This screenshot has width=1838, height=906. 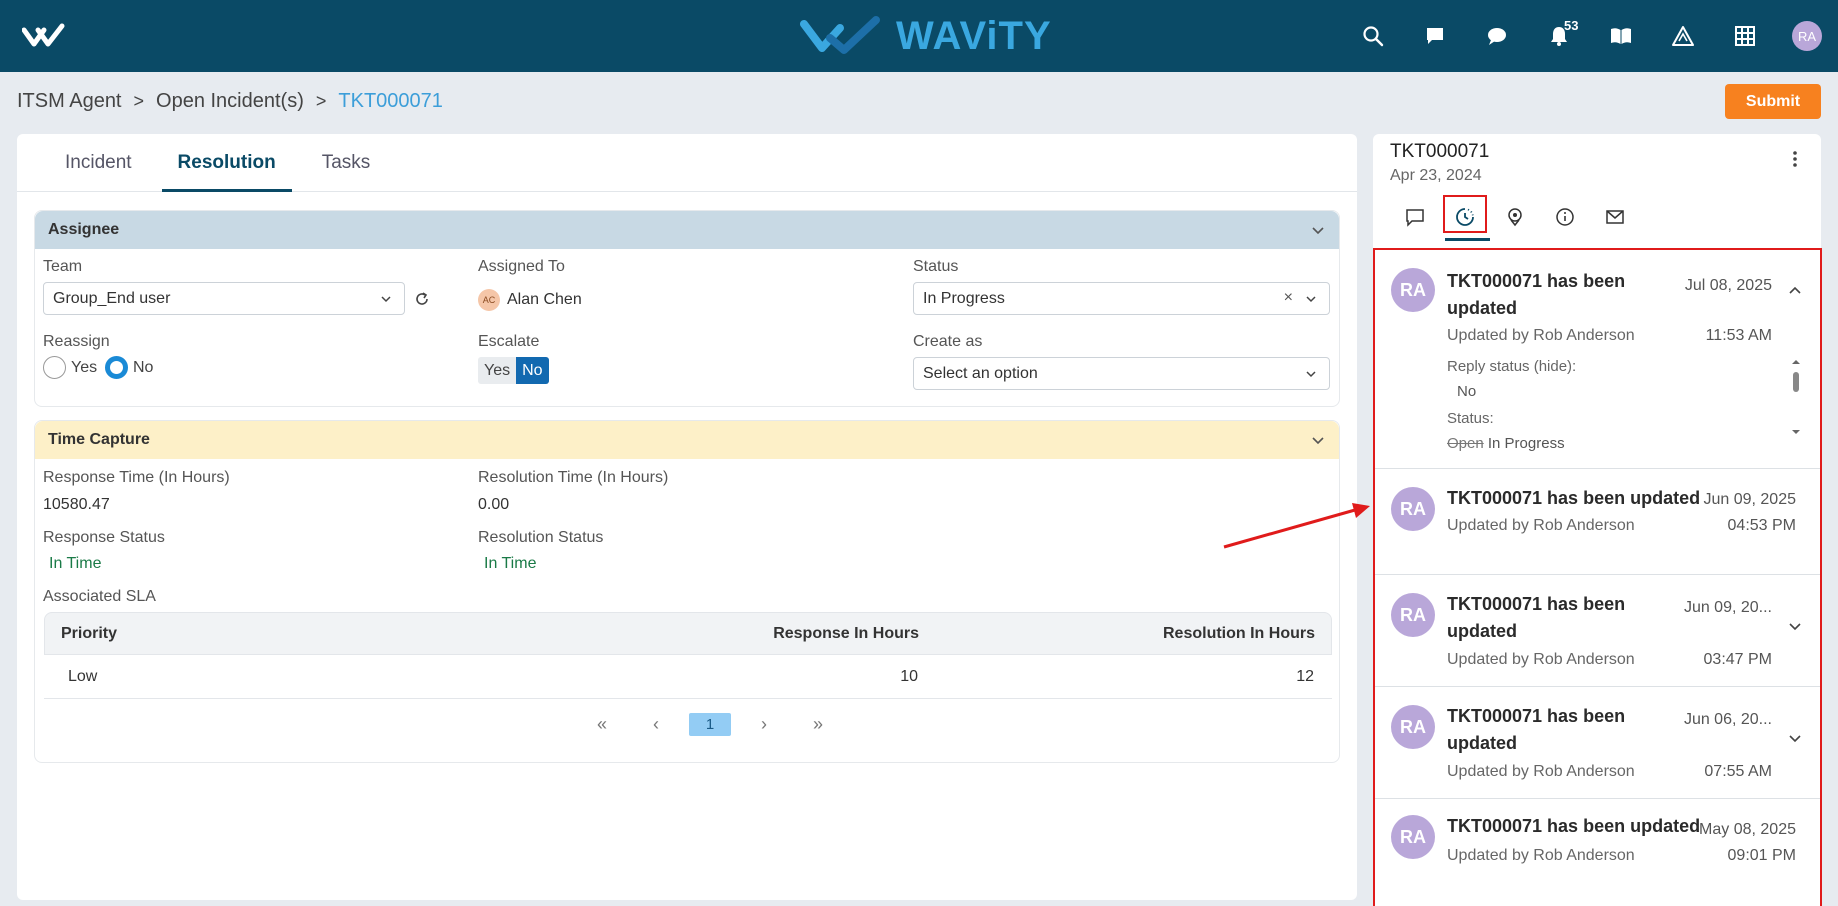 What do you see at coordinates (909, 676) in the screenshot?
I see `sla-cell-response: 10` at bounding box center [909, 676].